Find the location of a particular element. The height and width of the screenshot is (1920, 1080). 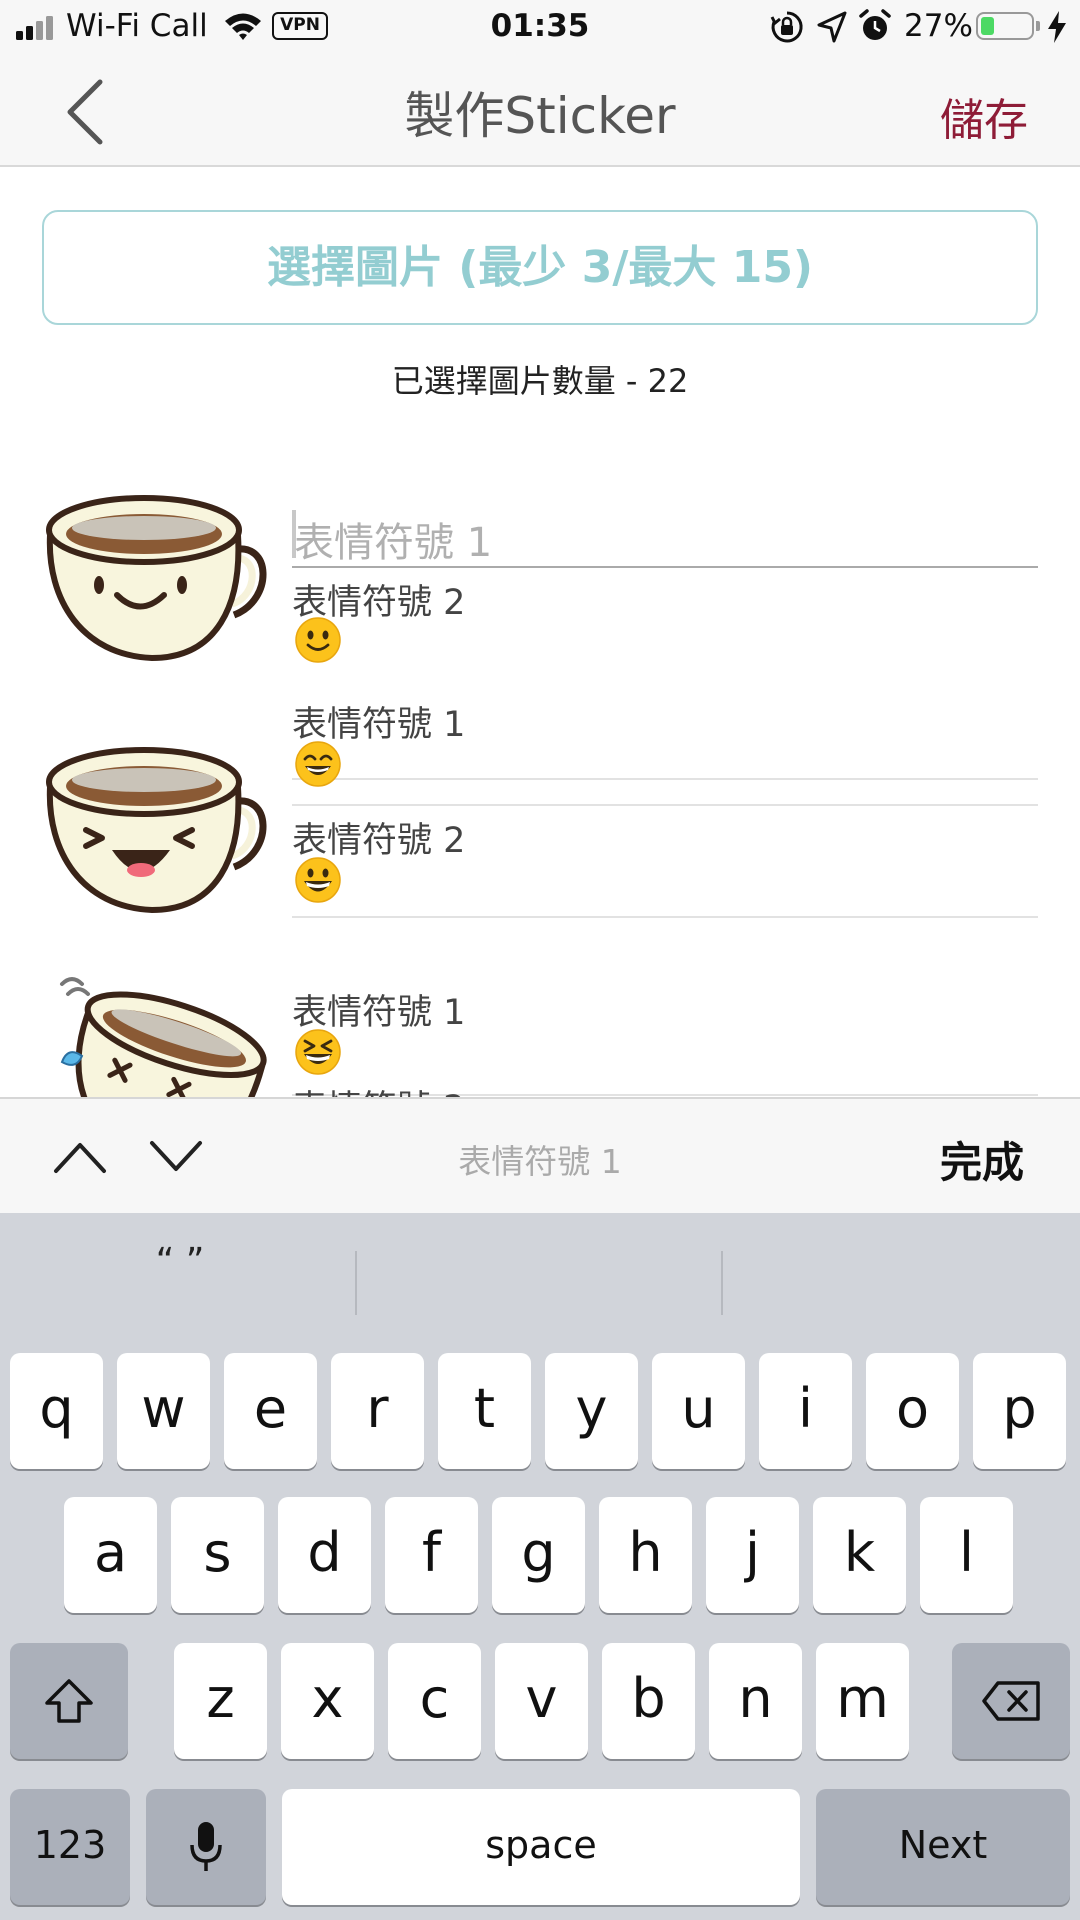

emoji-field-3-1: 表情符號 1 is located at coordinates (665, 1040).